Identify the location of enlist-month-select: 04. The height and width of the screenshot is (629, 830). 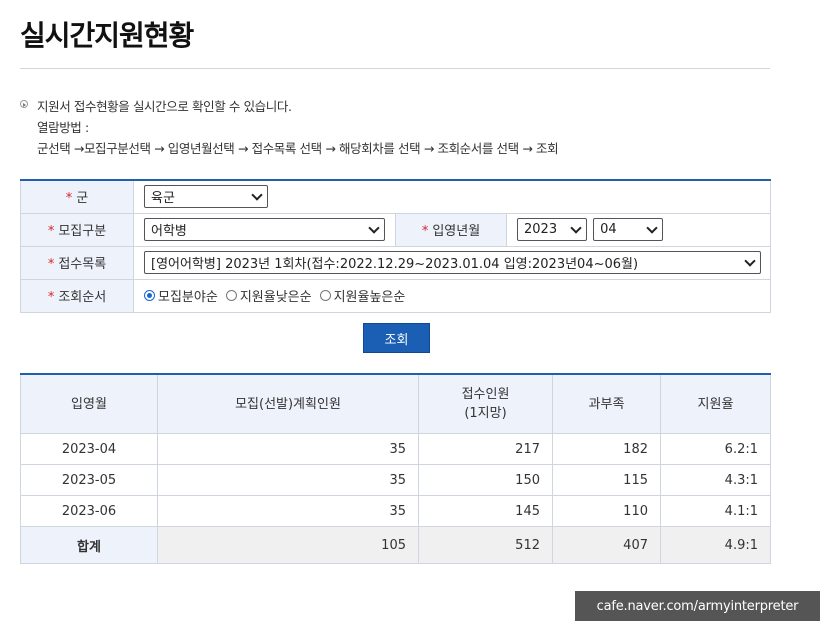
(628, 229).